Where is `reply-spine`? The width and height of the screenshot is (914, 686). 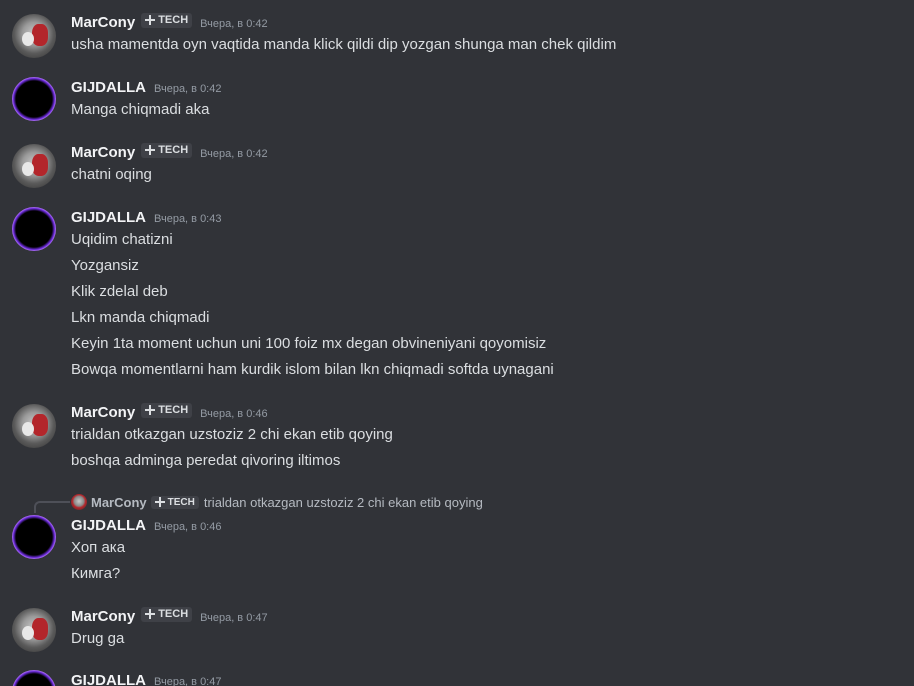 reply-spine is located at coordinates (52, 507).